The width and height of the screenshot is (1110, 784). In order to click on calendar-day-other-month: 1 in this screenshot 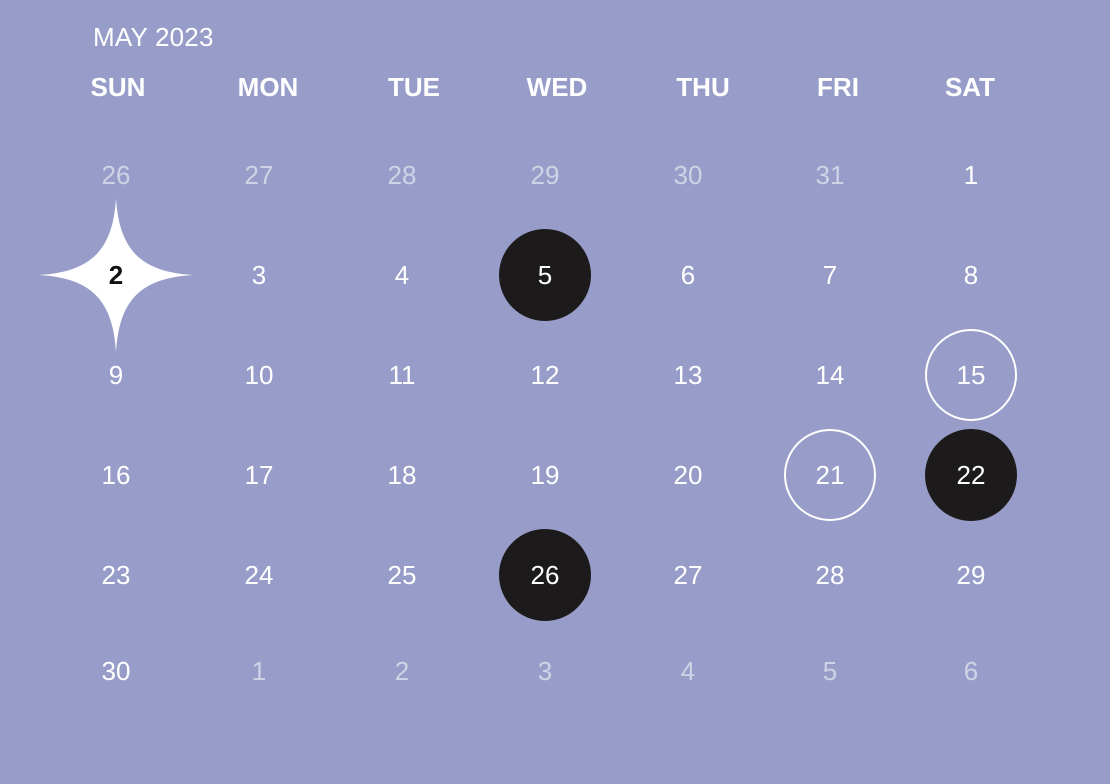, I will do `click(259, 671)`.